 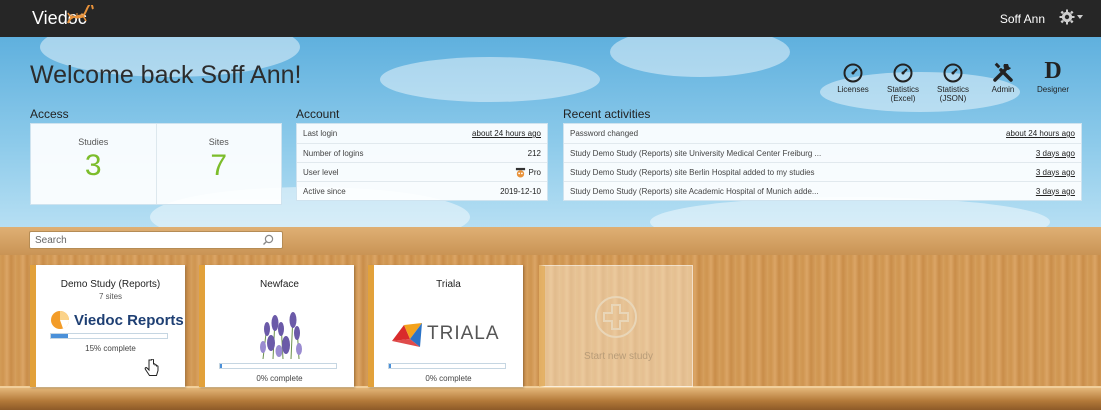 I want to click on viedoc-reports-logo: Viedoc Reports, so click(x=118, y=320).